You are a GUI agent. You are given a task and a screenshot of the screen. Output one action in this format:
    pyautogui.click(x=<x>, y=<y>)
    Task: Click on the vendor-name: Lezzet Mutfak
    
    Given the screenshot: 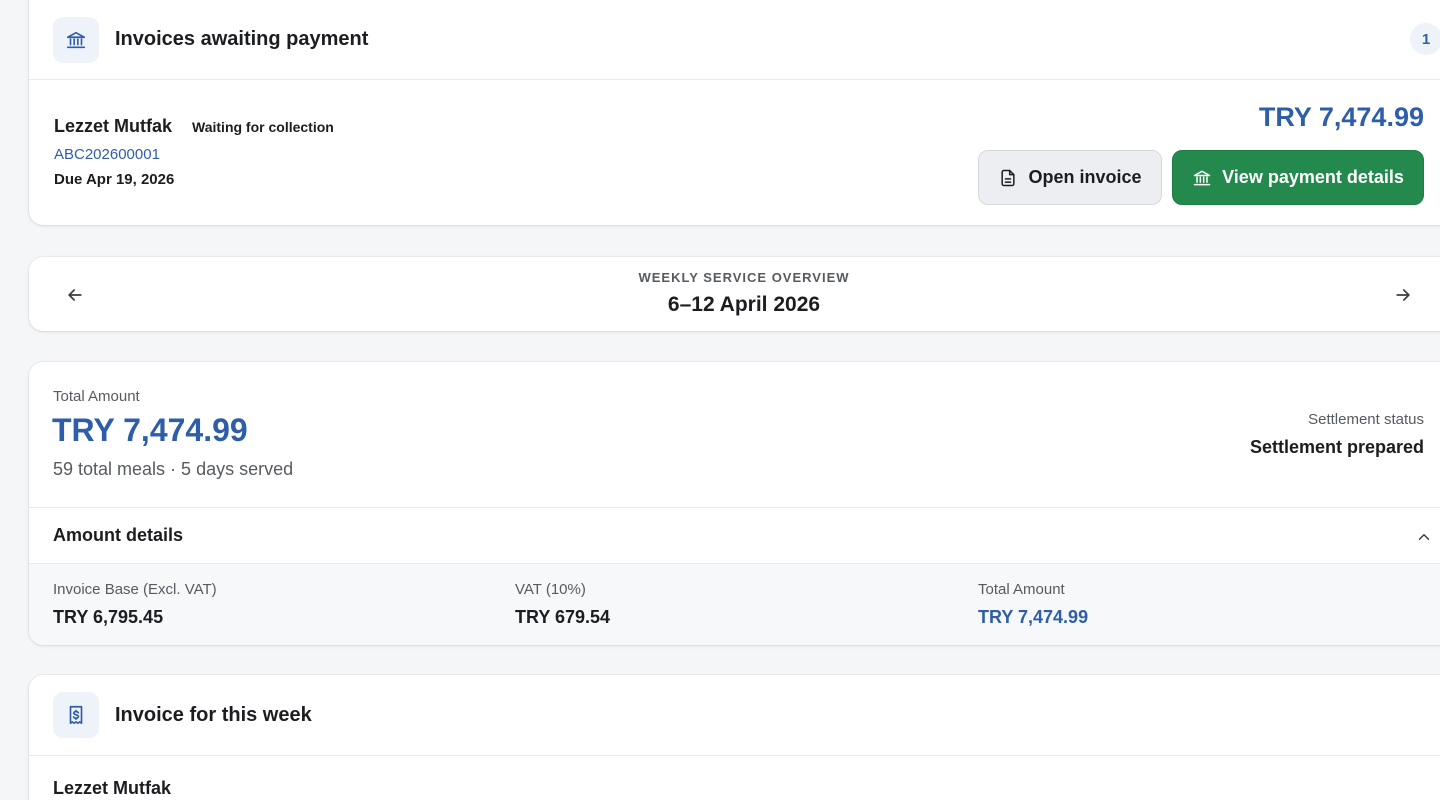 What is the action you would take?
    pyautogui.click(x=113, y=126)
    